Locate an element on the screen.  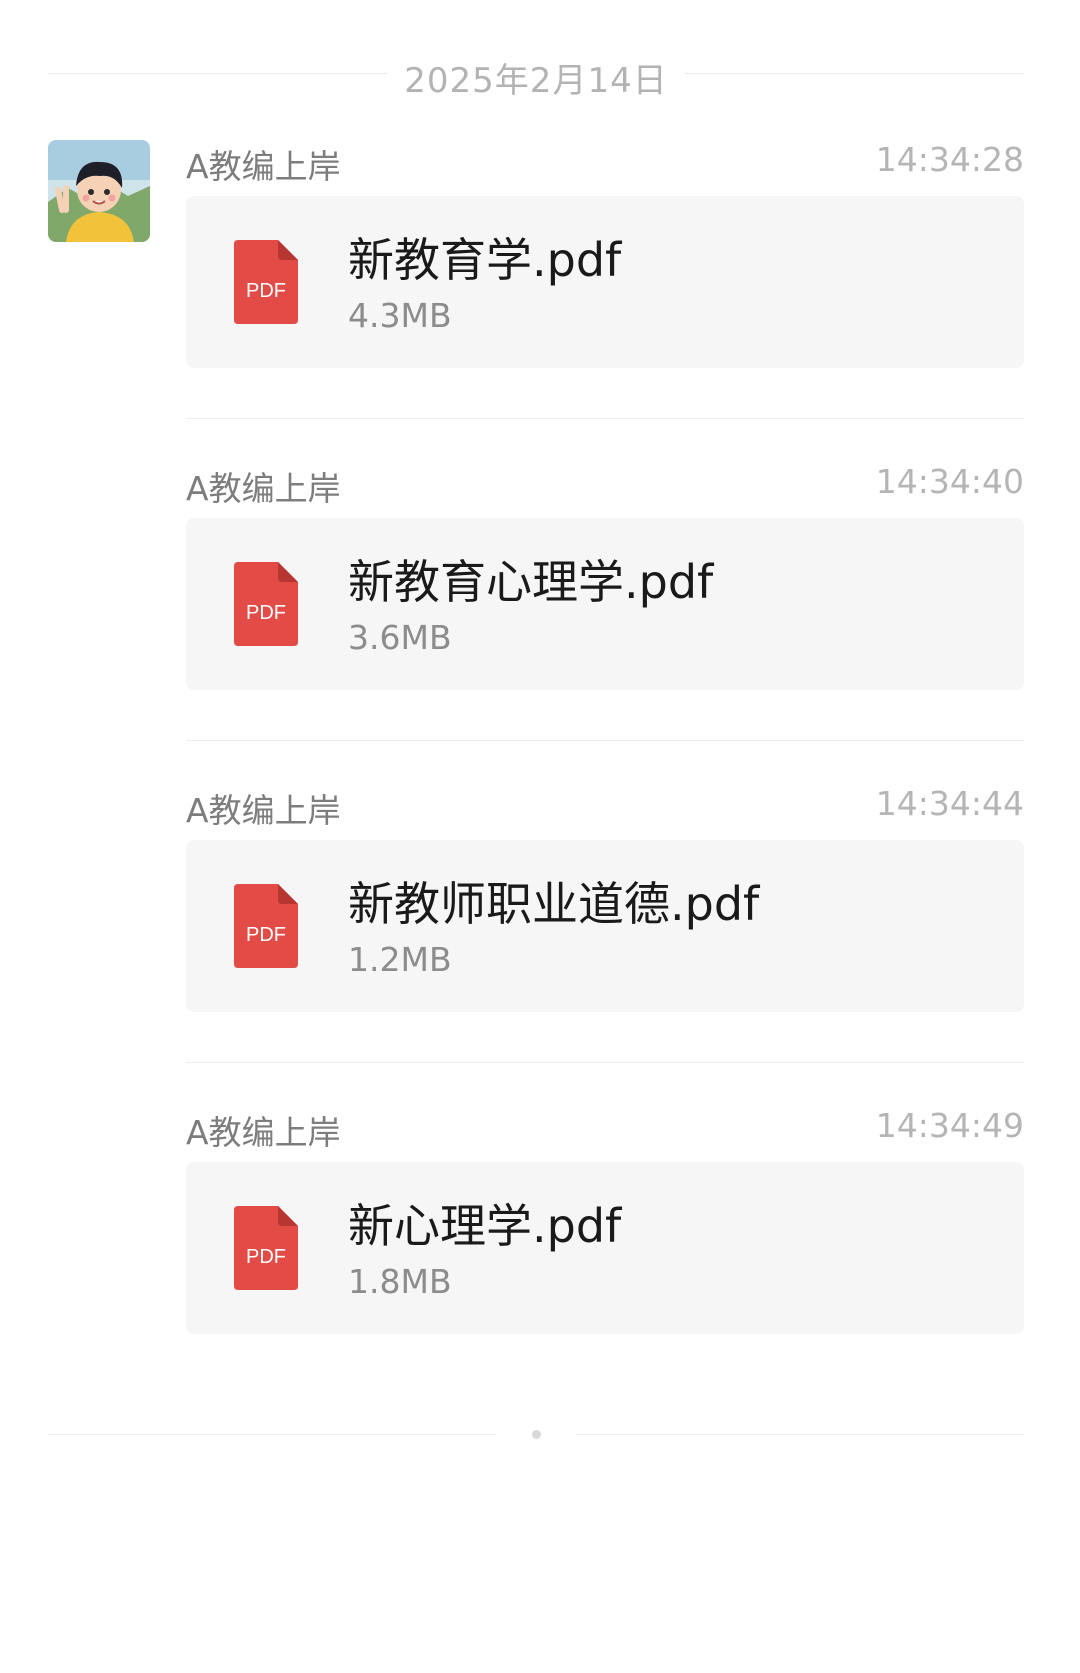
file-card: PDF 新教育学.pdf 4.3MB is located at coordinates (605, 282).